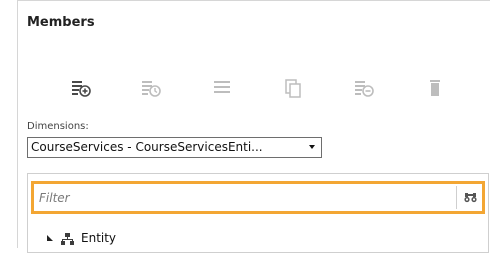  Describe the element at coordinates (67, 239) in the screenshot. I see `hierarchy-icon` at that location.